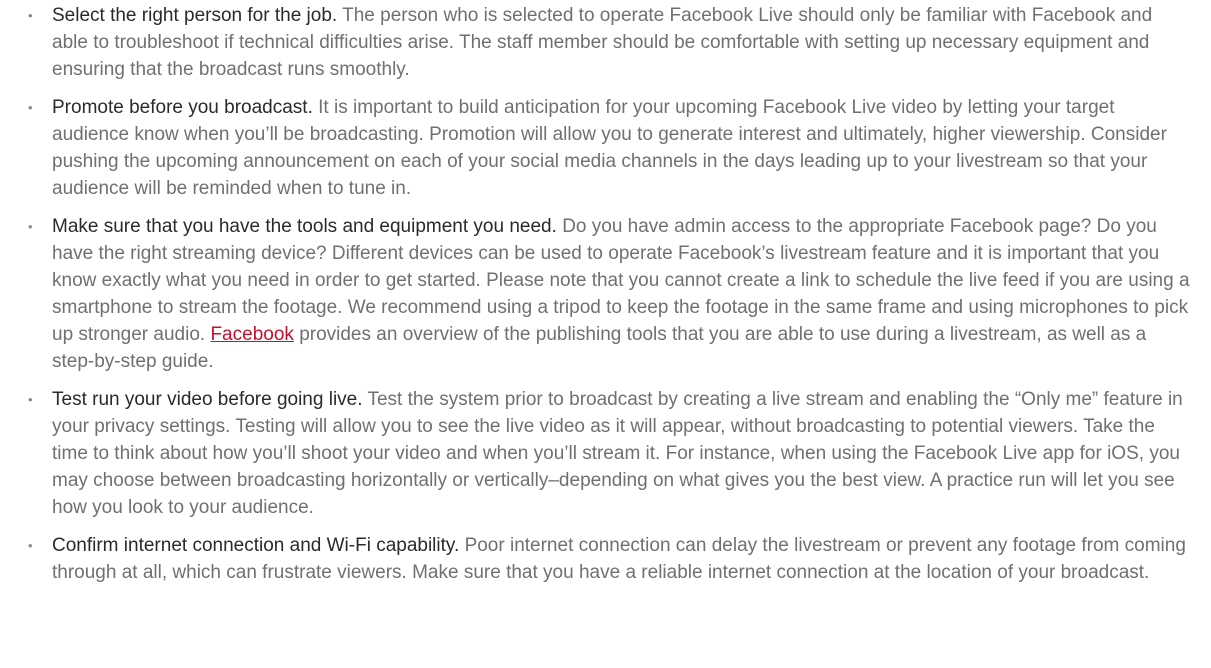 Image resolution: width=1211 pixels, height=668 pixels. Describe the element at coordinates (251, 334) in the screenshot. I see `facebook-link: Facebook` at that location.